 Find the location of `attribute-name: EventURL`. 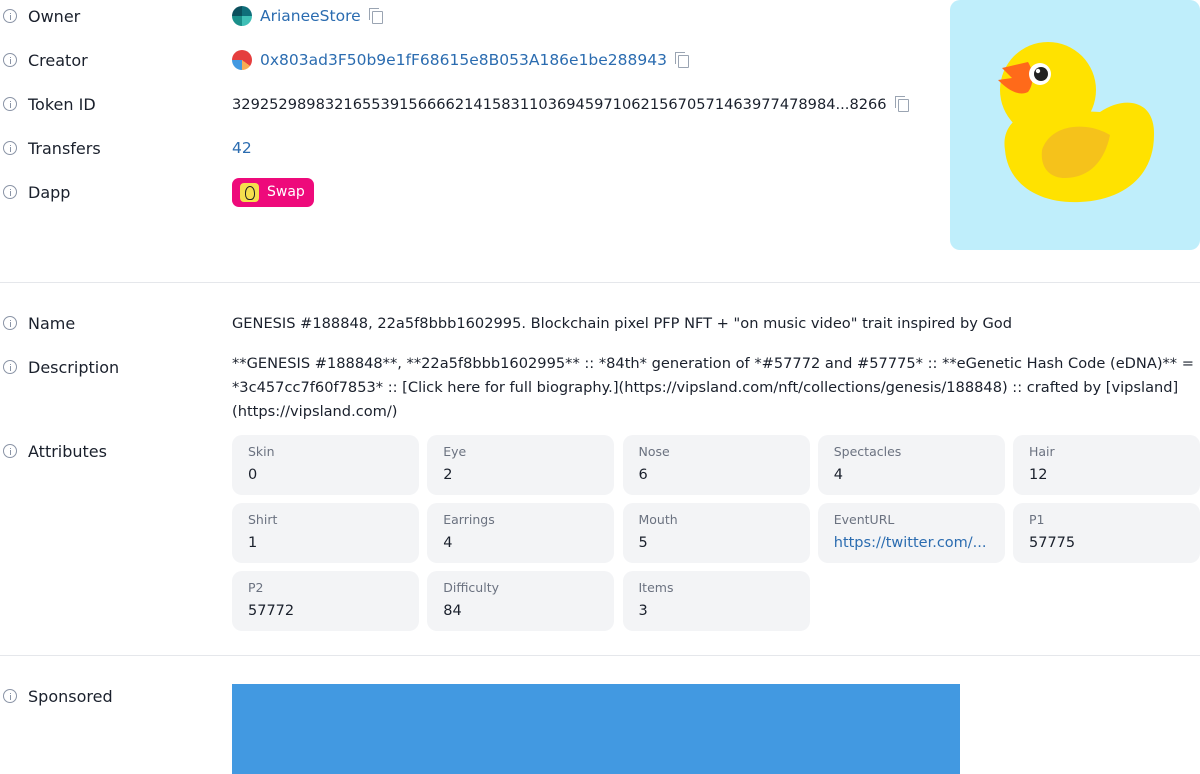

attribute-name: EventURL is located at coordinates (864, 519).